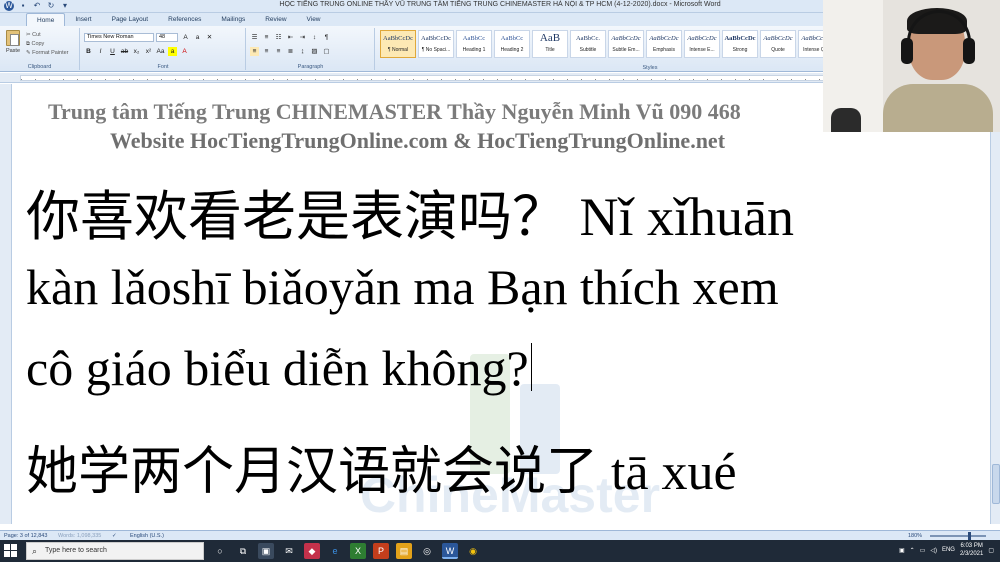 This screenshot has width=1000, height=562. Describe the element at coordinates (266, 551) in the screenshot. I see `store-icon: ▣` at that location.